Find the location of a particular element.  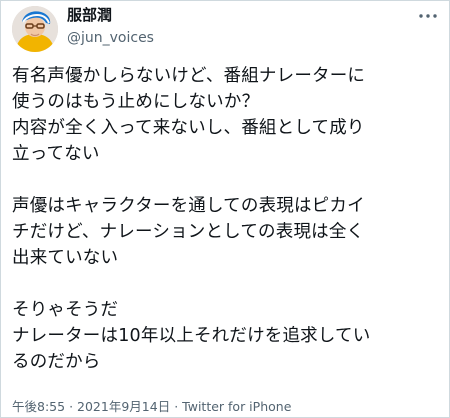

more-dots is located at coordinates (428, 16).